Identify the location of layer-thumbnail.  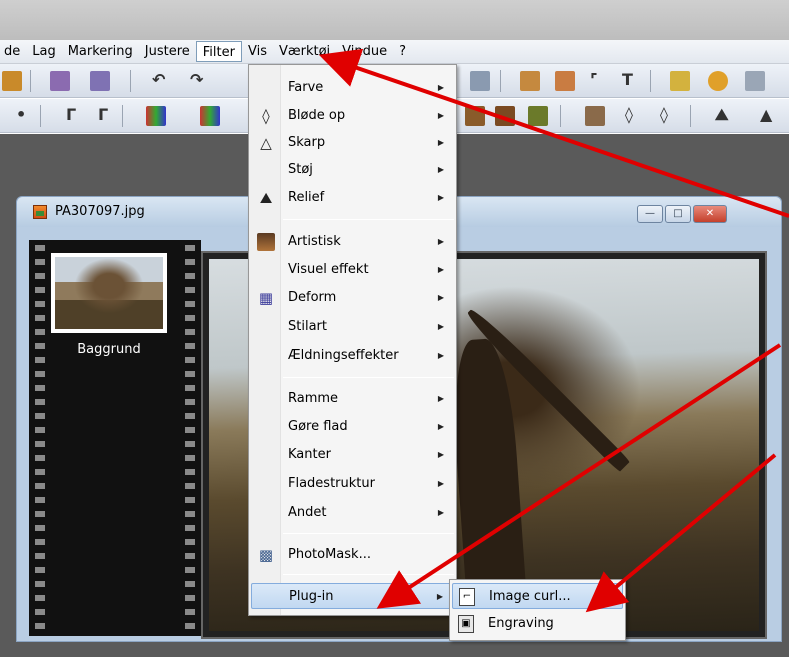
(109, 293).